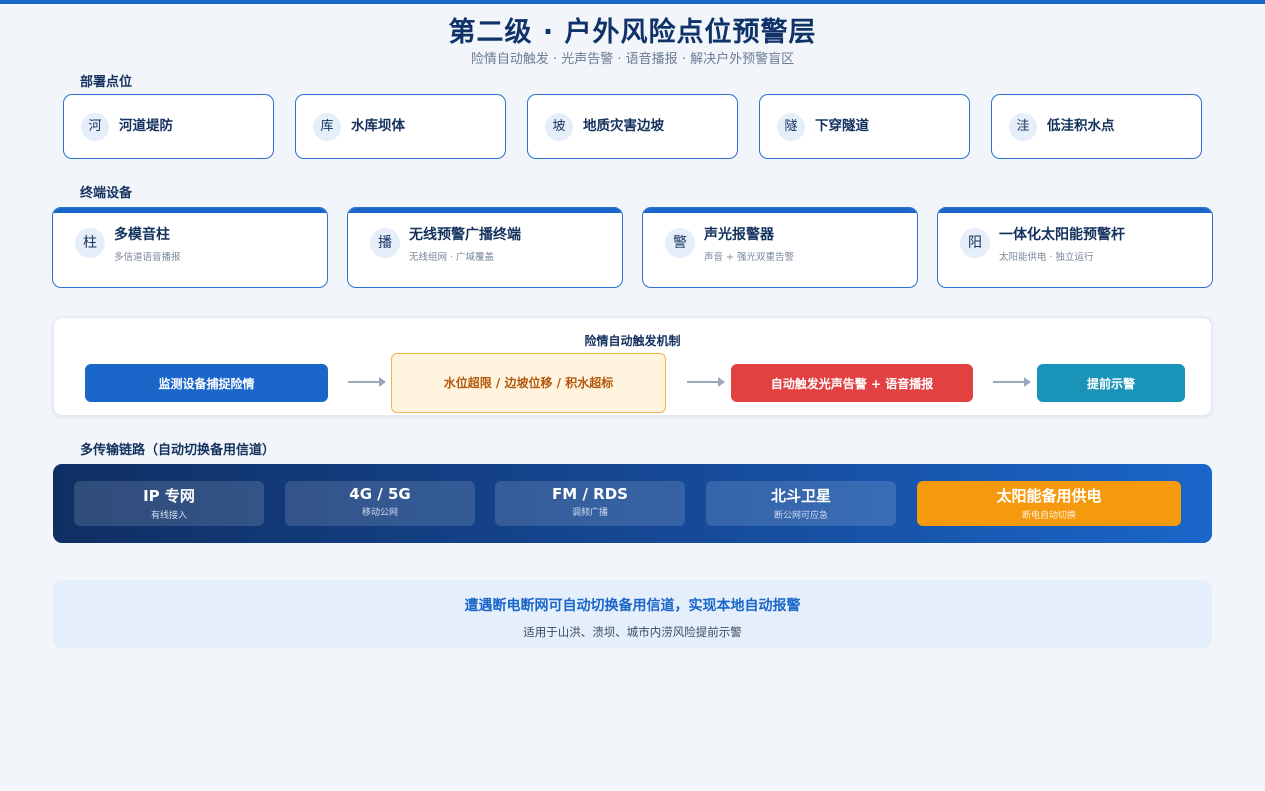  I want to click on device-title: 声光报警器, so click(739, 235).